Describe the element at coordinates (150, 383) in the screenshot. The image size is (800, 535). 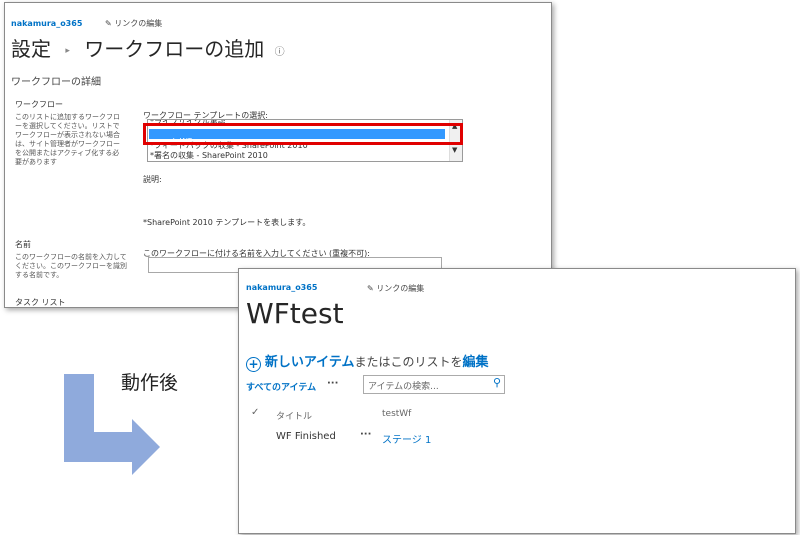
I see `after-action-label: 動作後` at that location.